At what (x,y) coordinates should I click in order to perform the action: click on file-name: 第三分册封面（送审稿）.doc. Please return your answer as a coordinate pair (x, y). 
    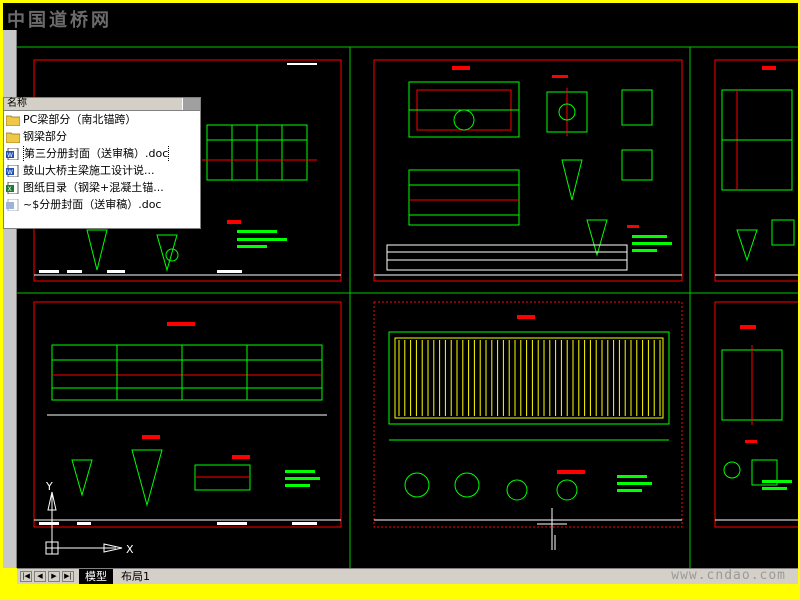
    Looking at the image, I should click on (96, 153).